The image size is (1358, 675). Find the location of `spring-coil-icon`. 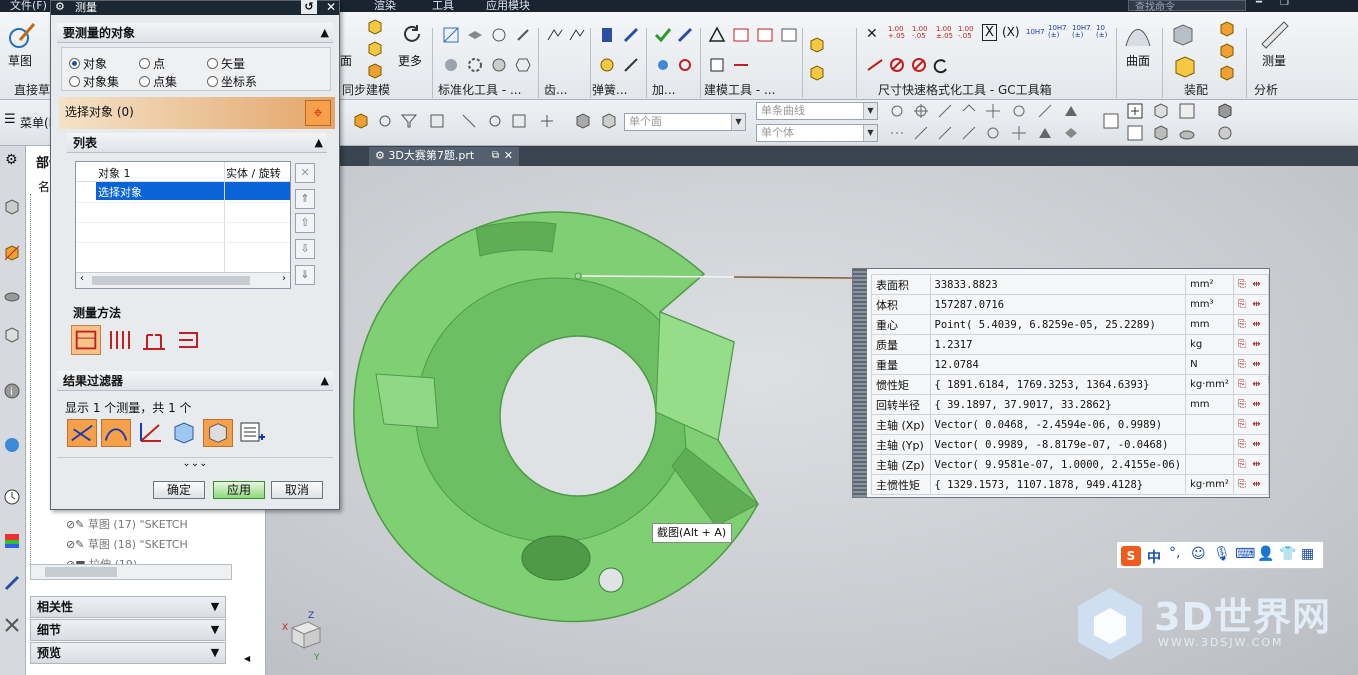

spring-coil-icon is located at coordinates (607, 65).